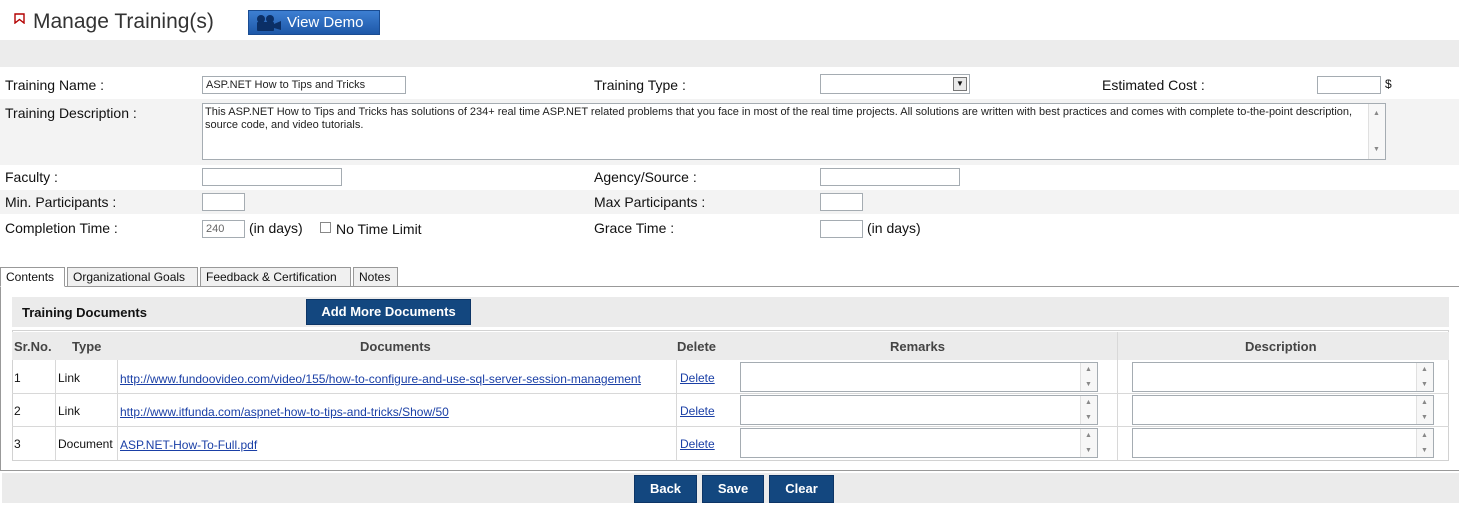 This screenshot has width=1459, height=510. Describe the element at coordinates (17, 411) in the screenshot. I see `row-2-sr: 2` at that location.